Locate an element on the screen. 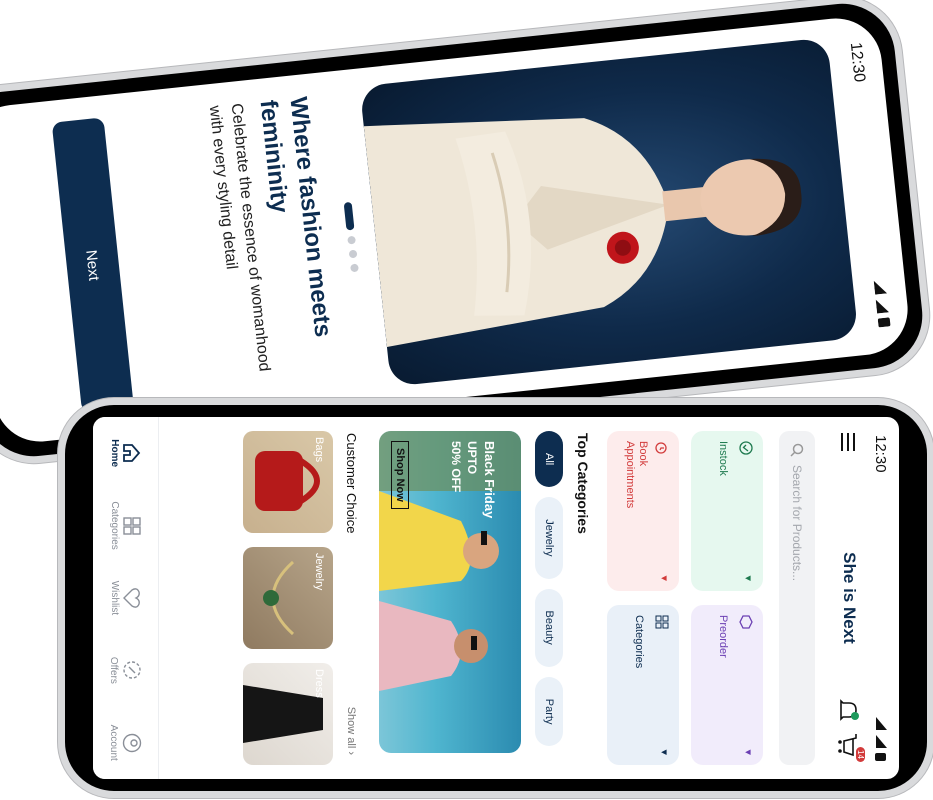 This screenshot has width=933, height=800. box-icon is located at coordinates (746, 622).